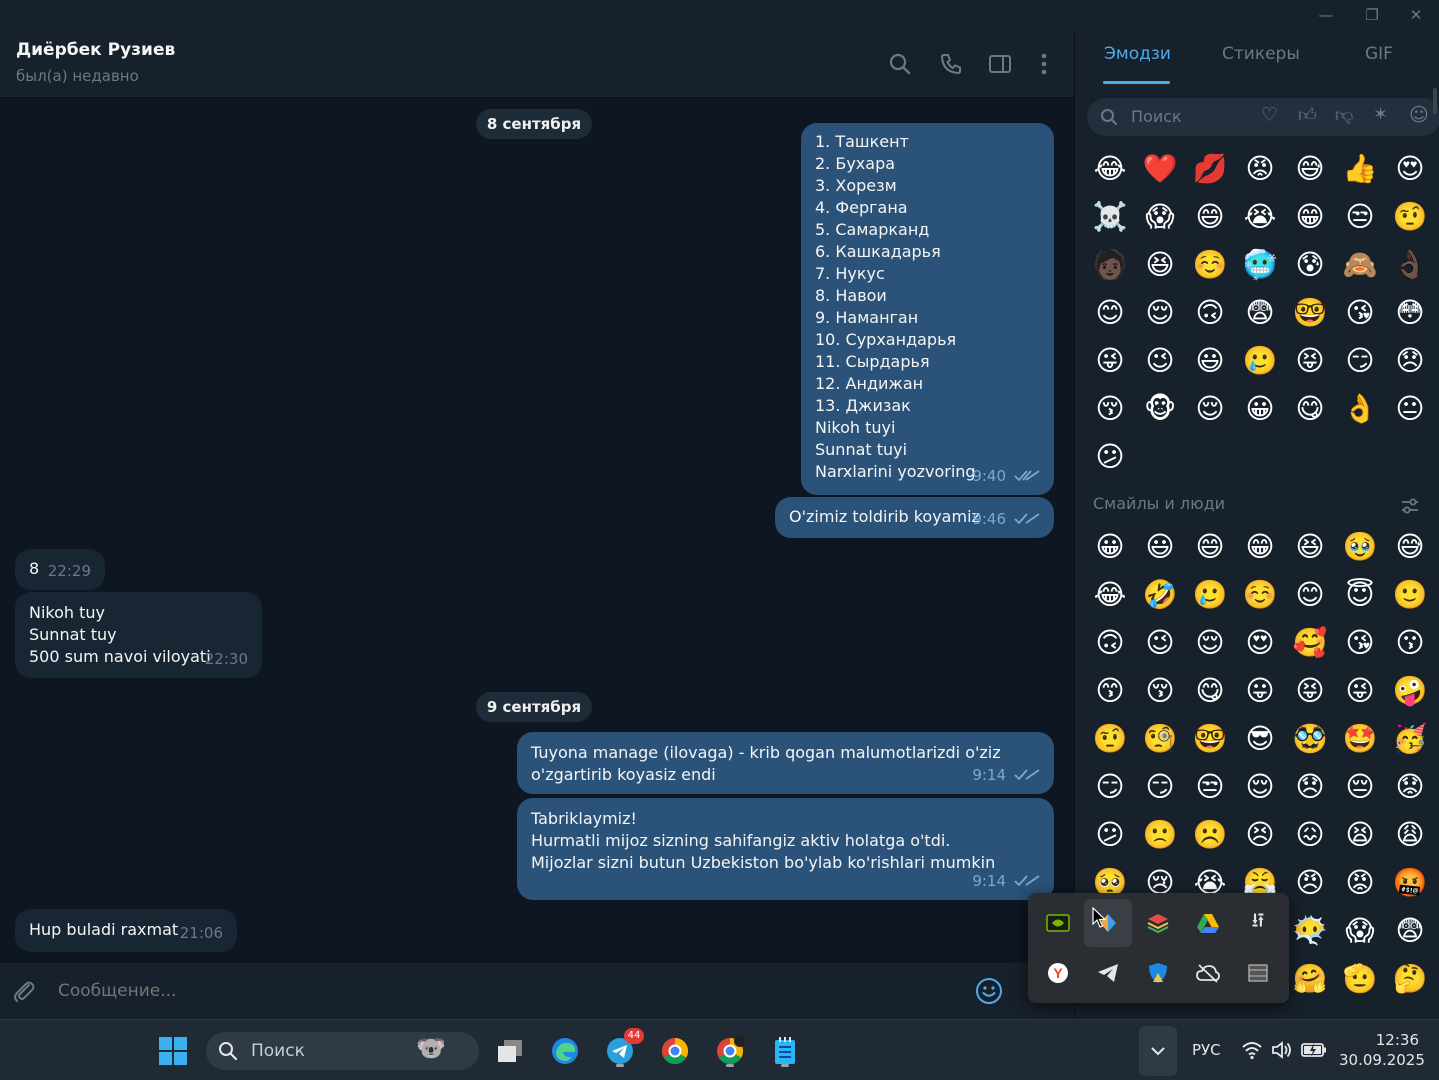 Image resolution: width=1439 pixels, height=1080 pixels. Describe the element at coordinates (1409, 786) in the screenshot. I see `emoji-cell: 😟` at that location.